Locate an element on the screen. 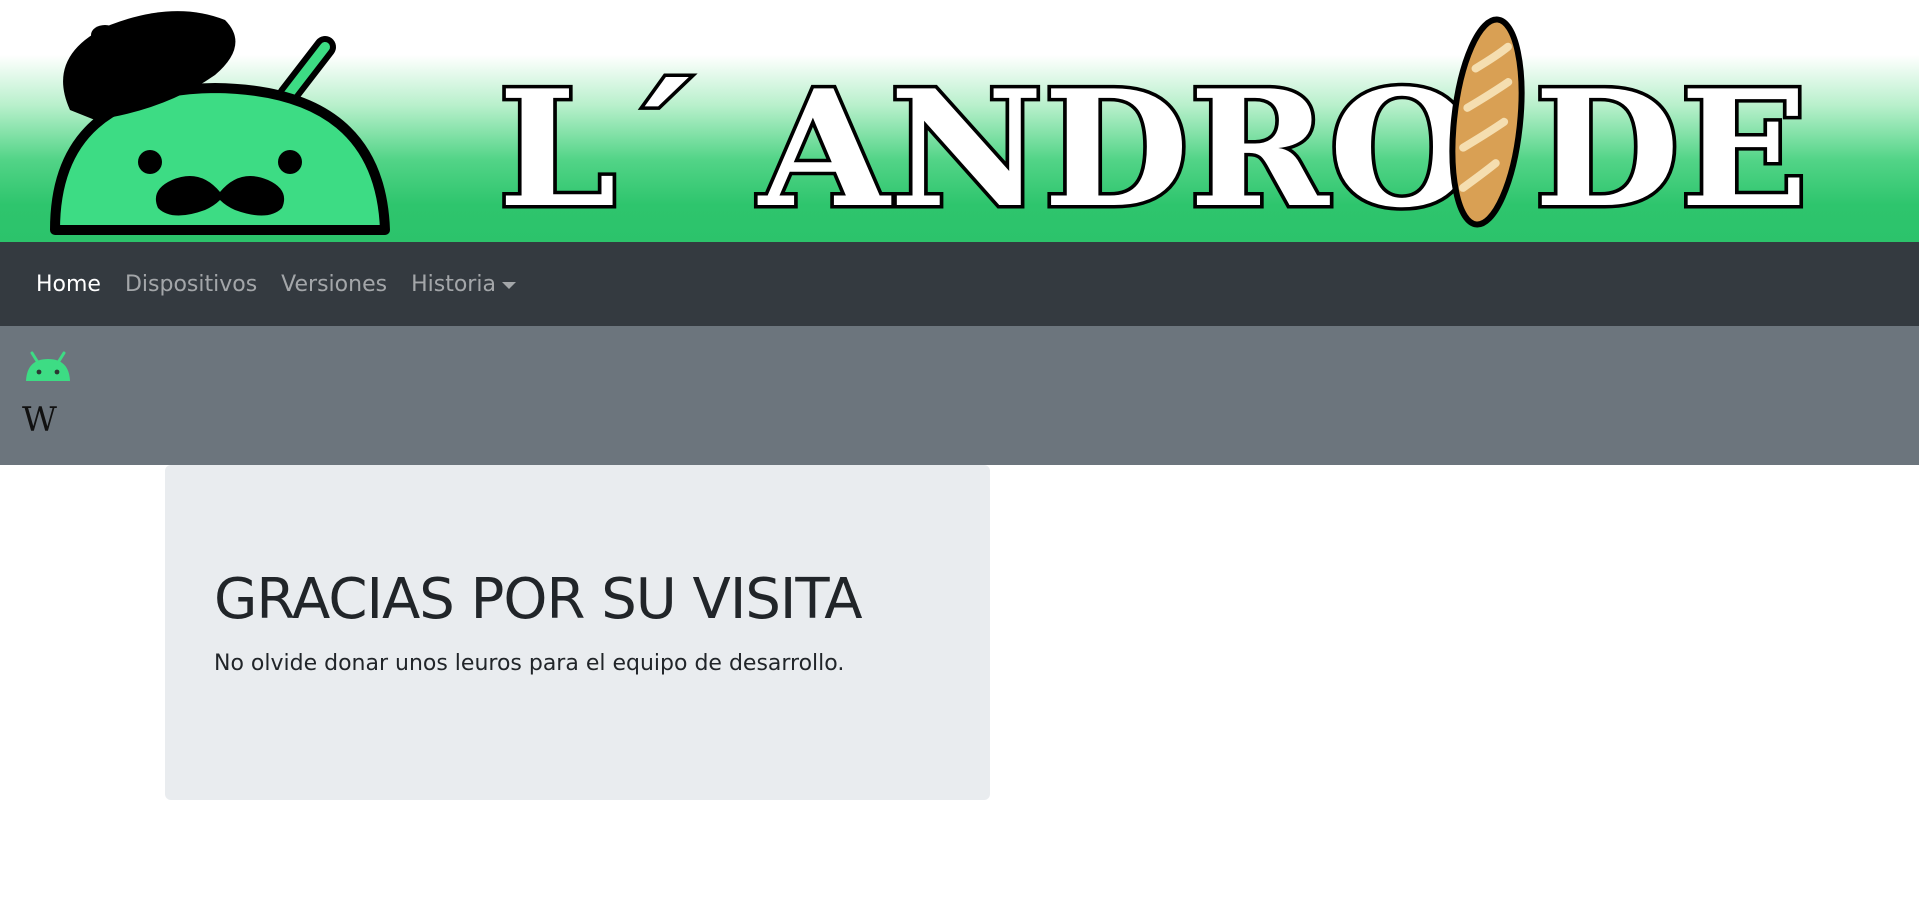 This screenshot has width=1919, height=906. nav-home-link: Home is located at coordinates (68, 284).